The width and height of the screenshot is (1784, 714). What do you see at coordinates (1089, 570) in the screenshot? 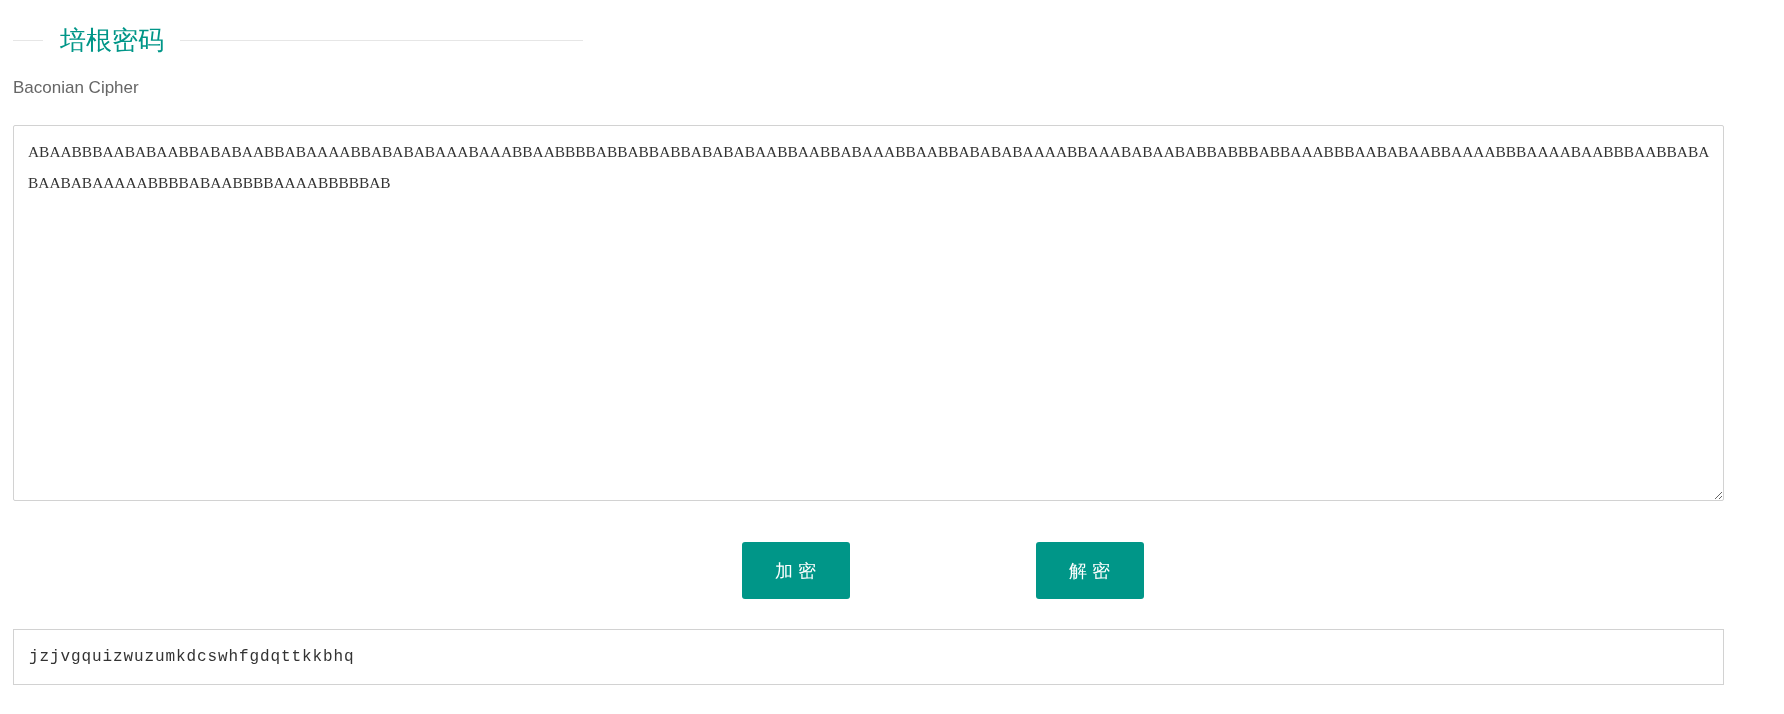
I see `decrypt-button: 解 密` at bounding box center [1089, 570].